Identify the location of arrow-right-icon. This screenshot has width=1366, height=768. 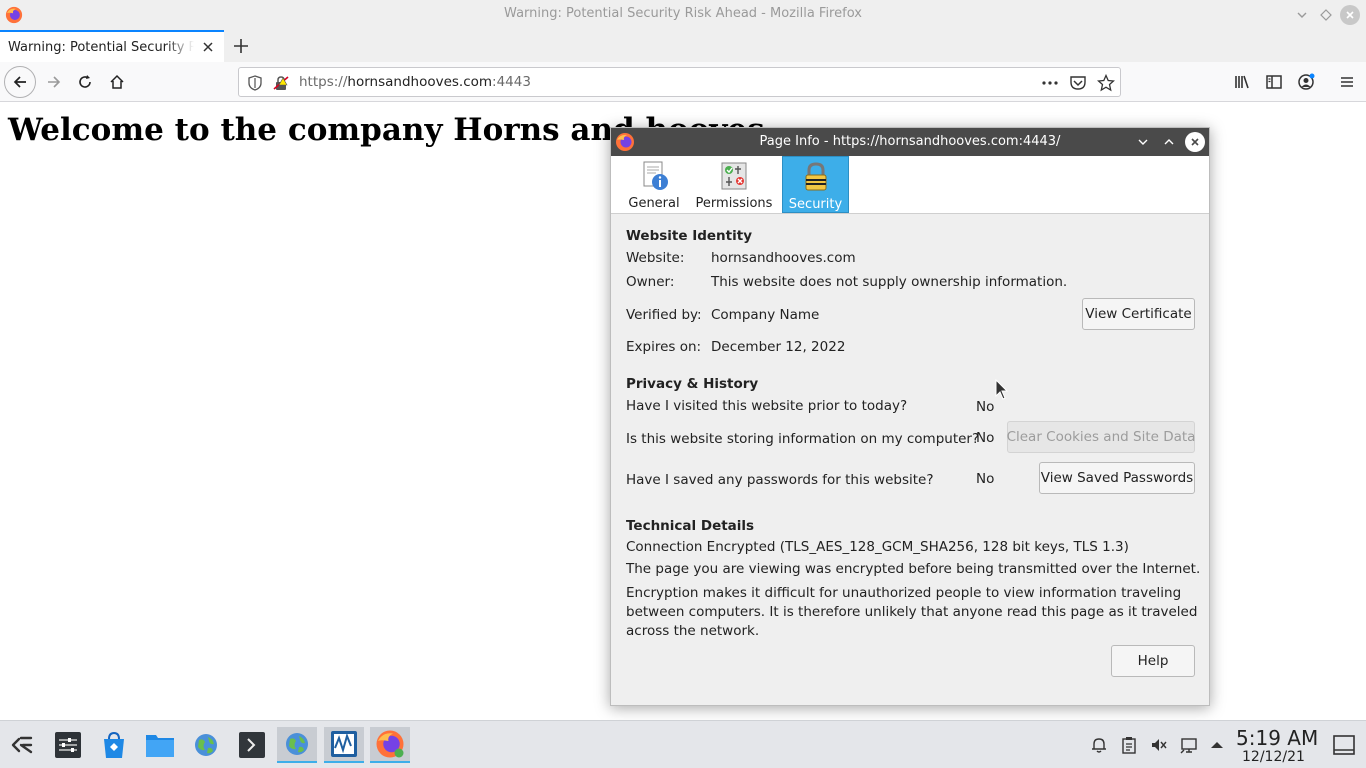
(54, 82).